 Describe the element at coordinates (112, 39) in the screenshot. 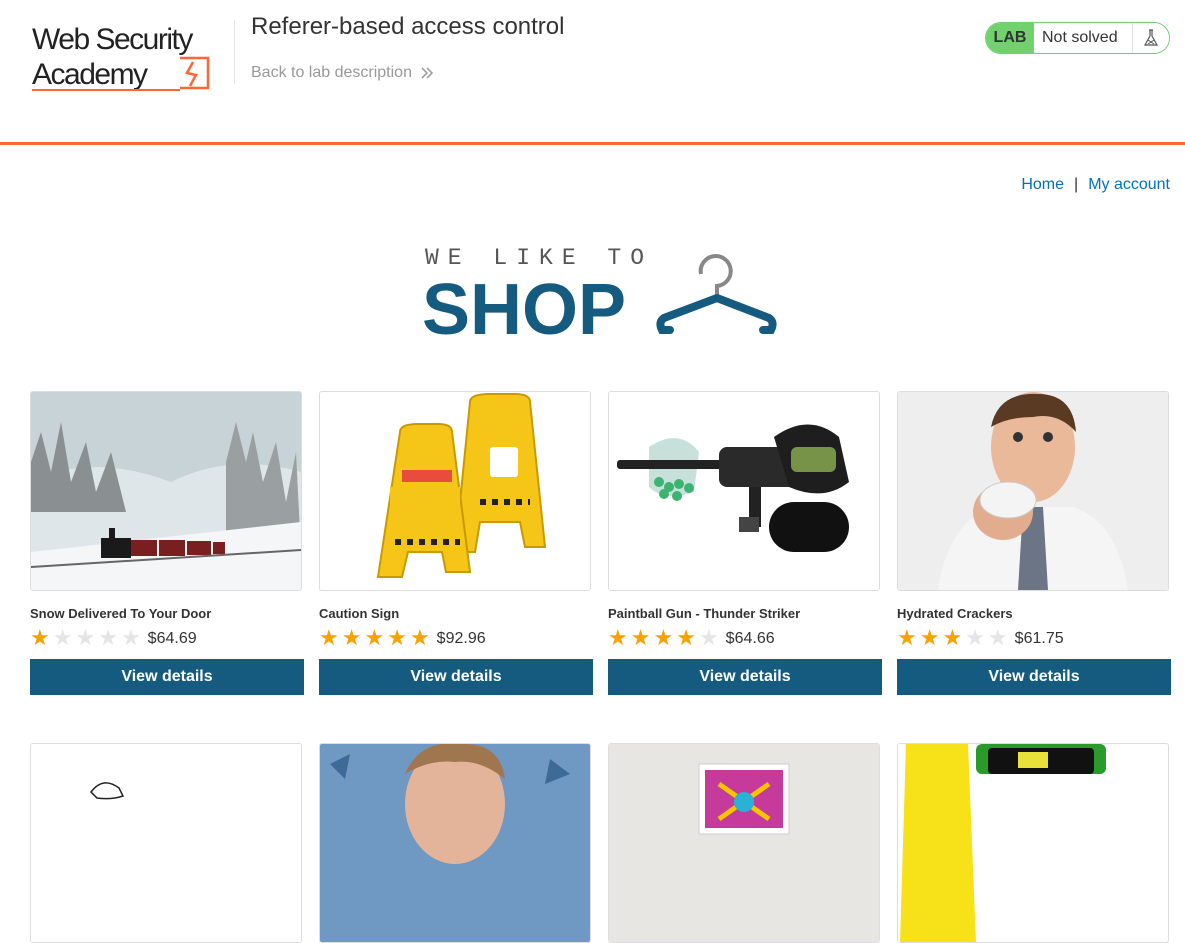

I see `svg-text: Web Security` at that location.